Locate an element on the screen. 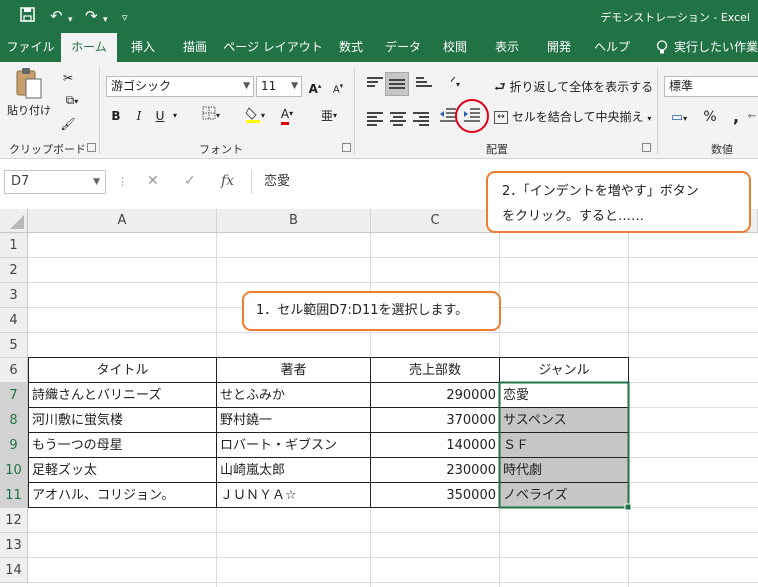 The image size is (758, 587). lightbulb-icon is located at coordinates (662, 47).